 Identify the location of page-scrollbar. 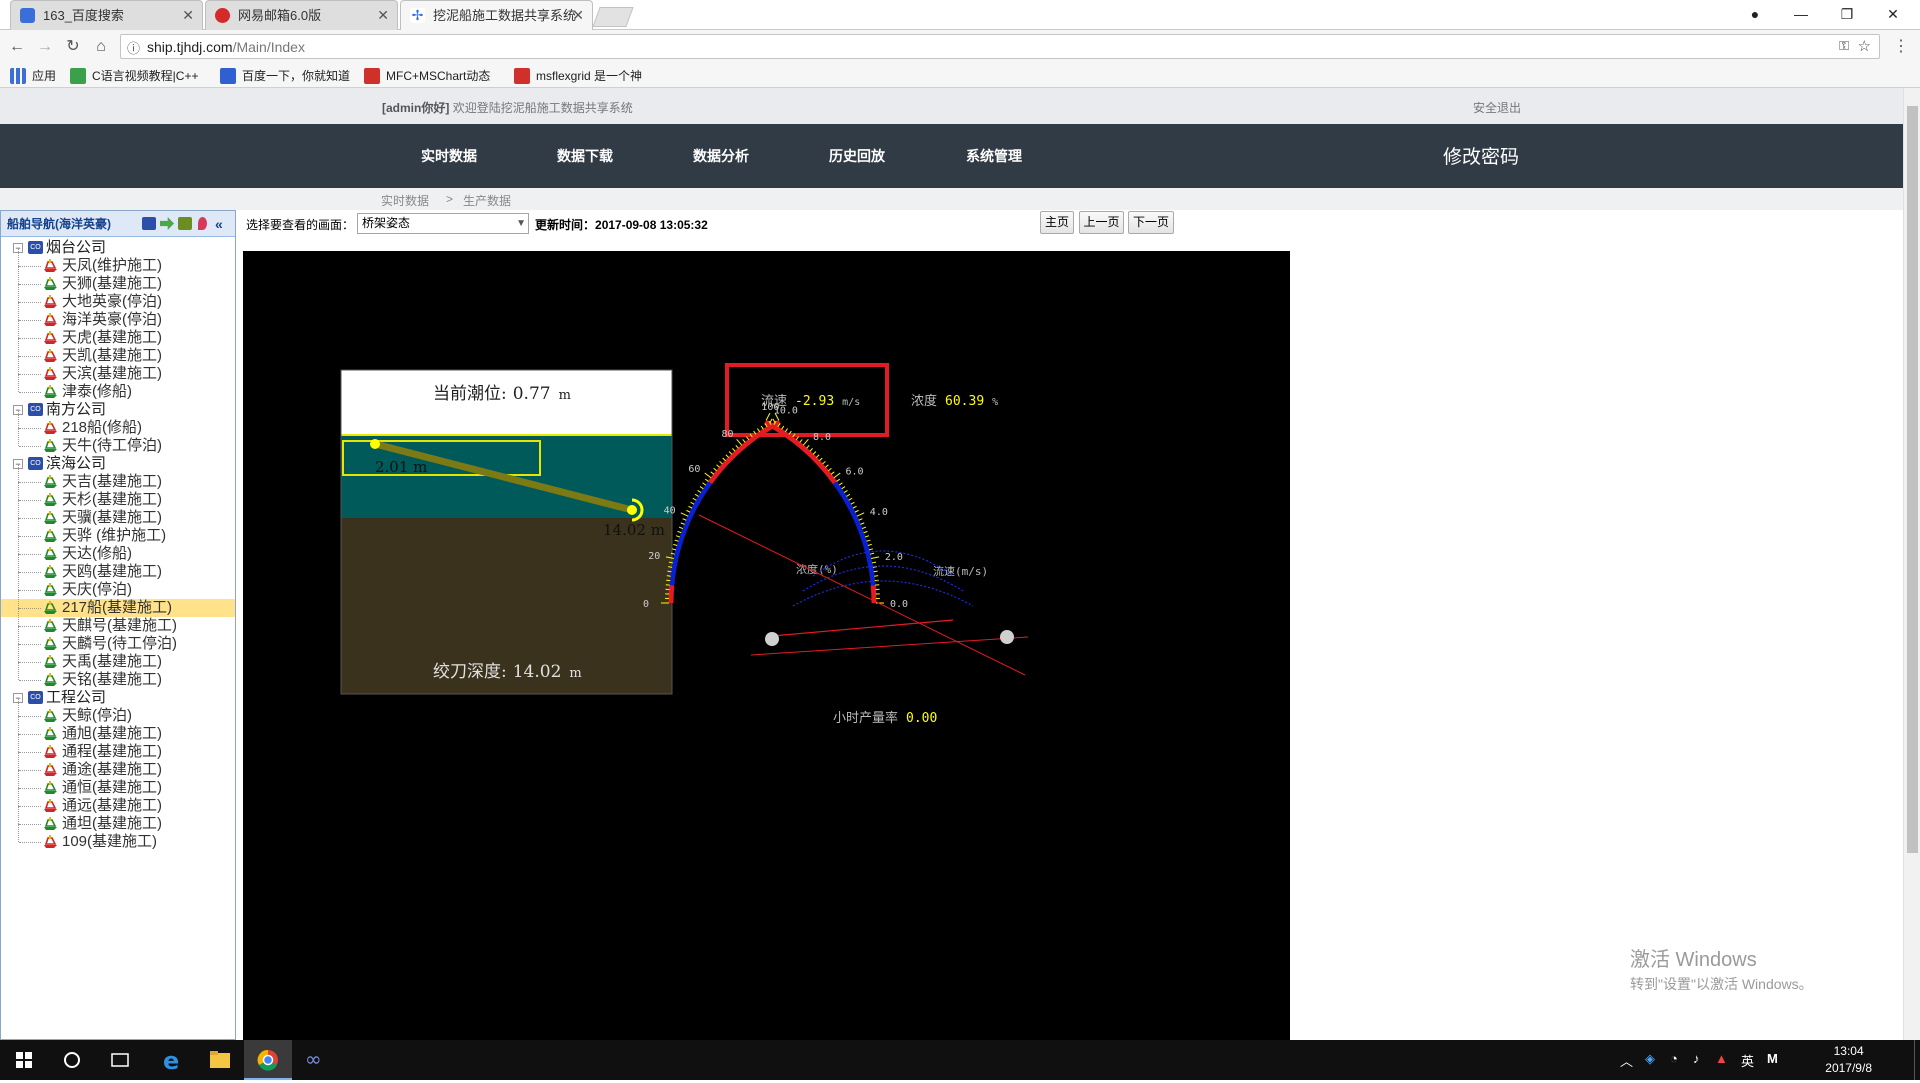
(1911, 564).